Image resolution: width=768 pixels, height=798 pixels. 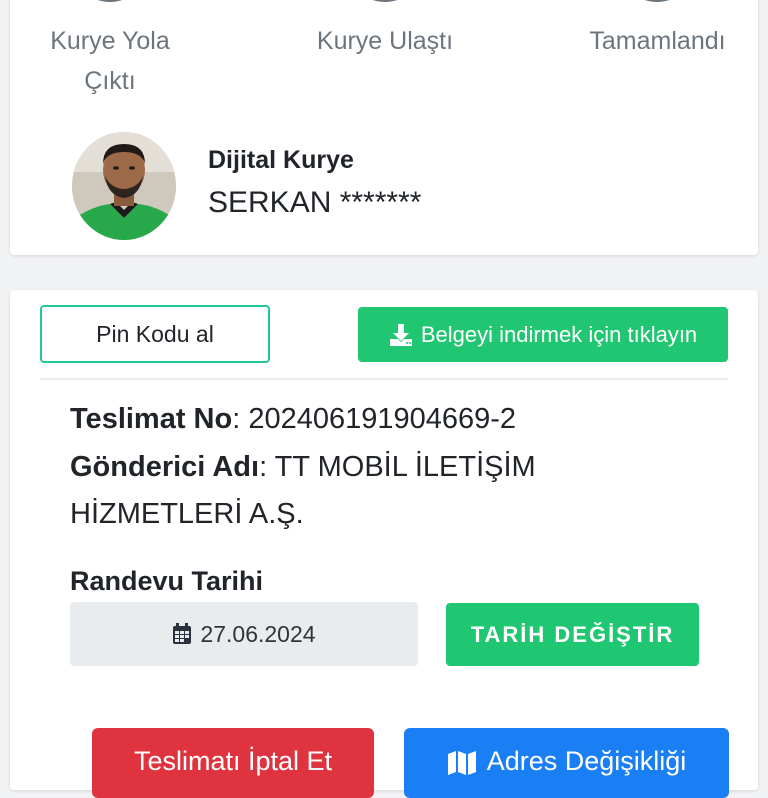 I want to click on change-date-label: TARİH DEĞİŞTİR, so click(x=572, y=634).